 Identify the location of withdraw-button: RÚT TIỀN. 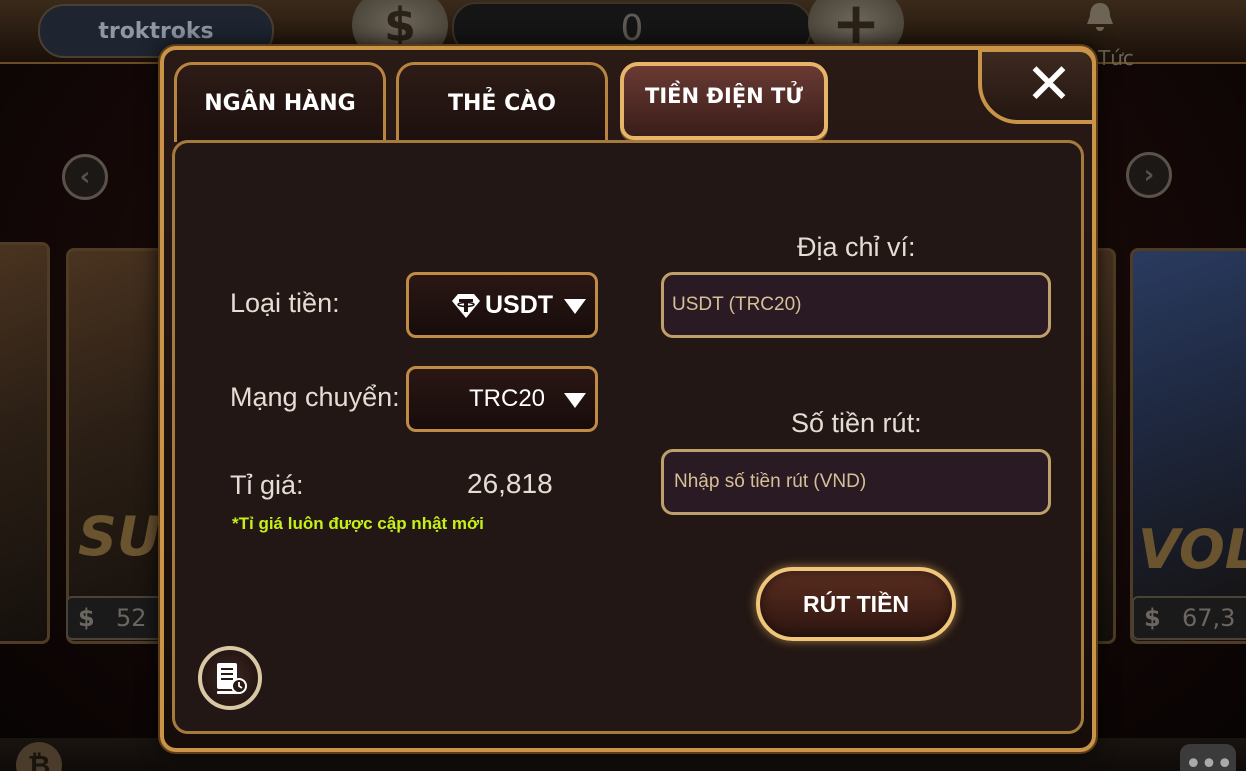
(856, 604).